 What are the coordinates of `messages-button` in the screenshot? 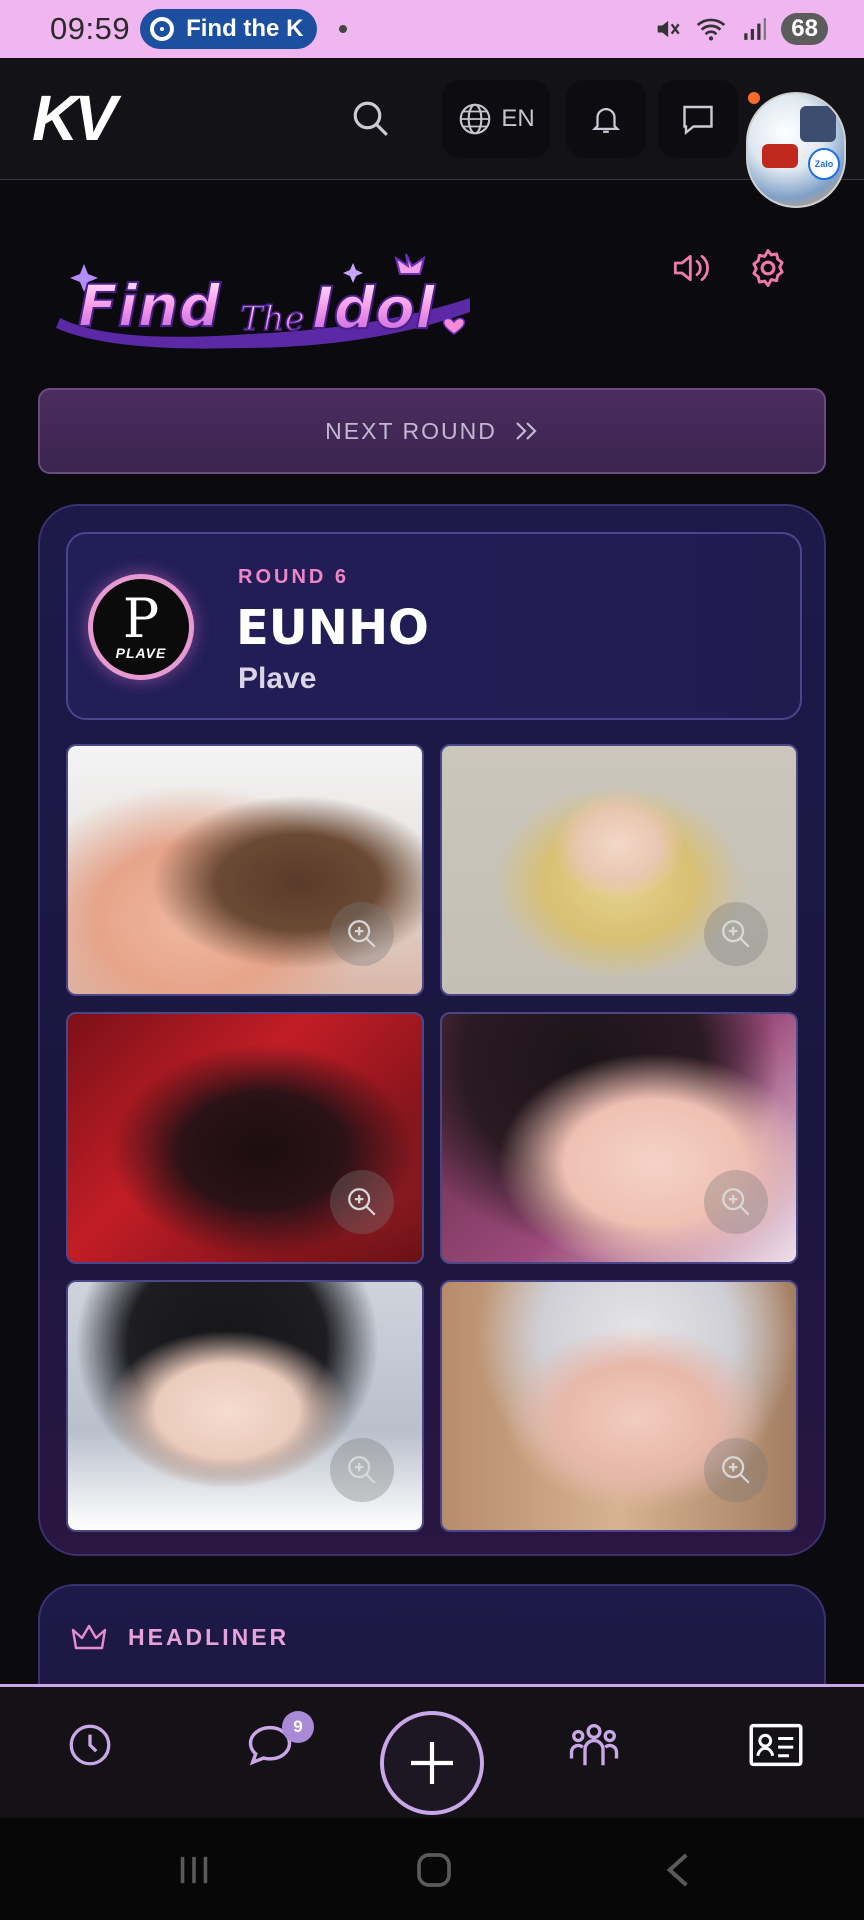 It's located at (698, 119).